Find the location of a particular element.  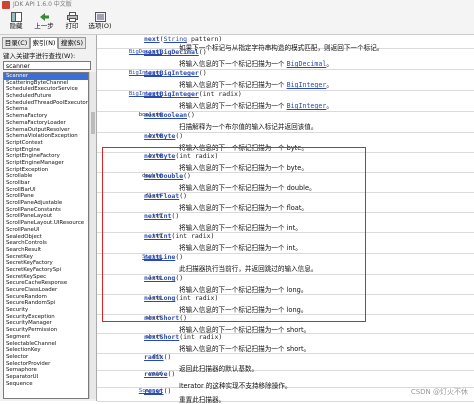

index-list-item: SecurityPermission is located at coordinates (46, 330).